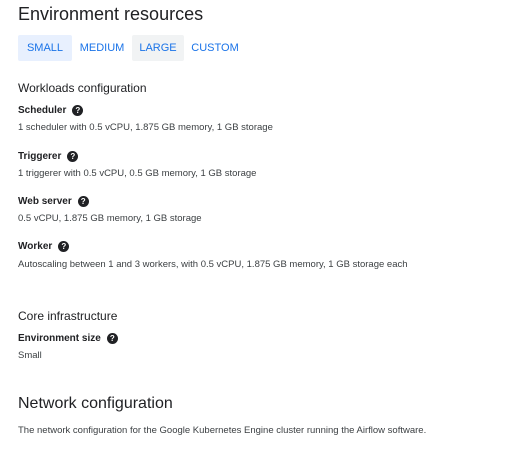 The height and width of the screenshot is (469, 521). I want to click on worker-label-text: Worker, so click(35, 246).